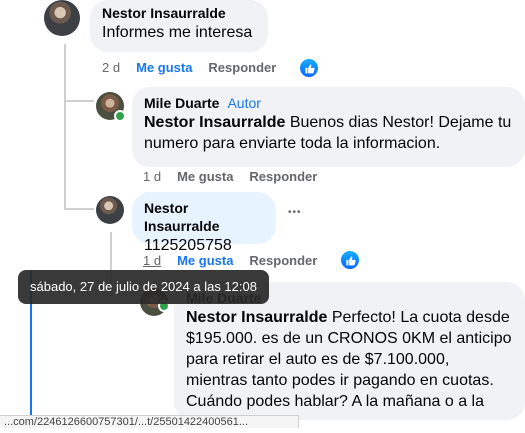  I want to click on thread-connector, so click(79, 101).